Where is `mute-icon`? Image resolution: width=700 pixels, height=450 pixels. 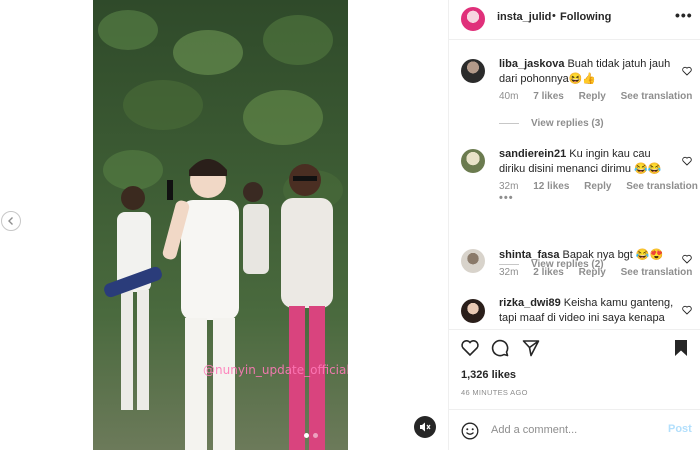
mute-icon is located at coordinates (425, 427).